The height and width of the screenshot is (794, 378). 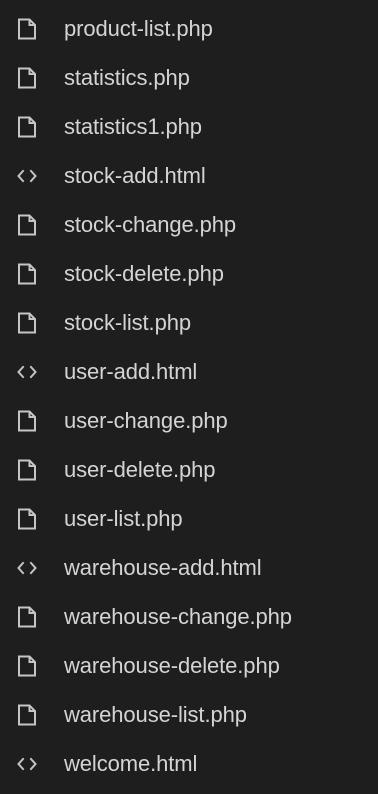 I want to click on file-name: stock-list.php, so click(x=127, y=322).